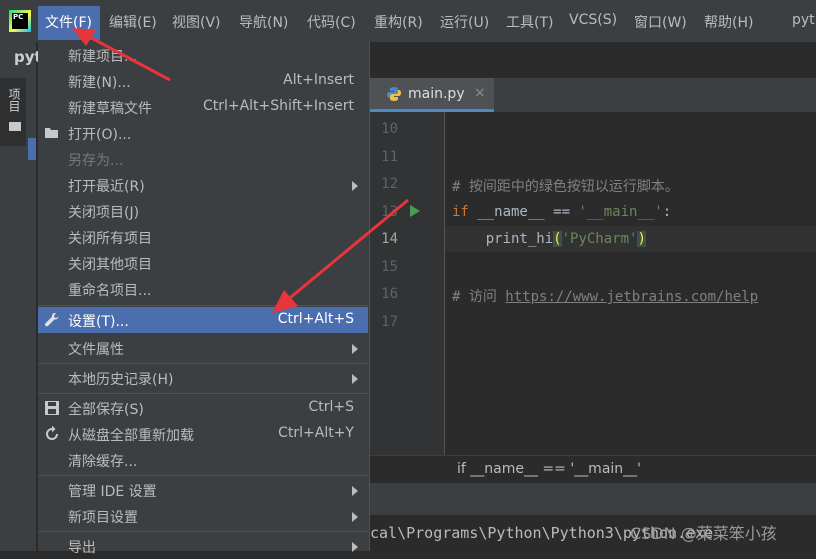 The image size is (816, 559). What do you see at coordinates (32, 149) in the screenshot?
I see `project-tree-selection` at bounding box center [32, 149].